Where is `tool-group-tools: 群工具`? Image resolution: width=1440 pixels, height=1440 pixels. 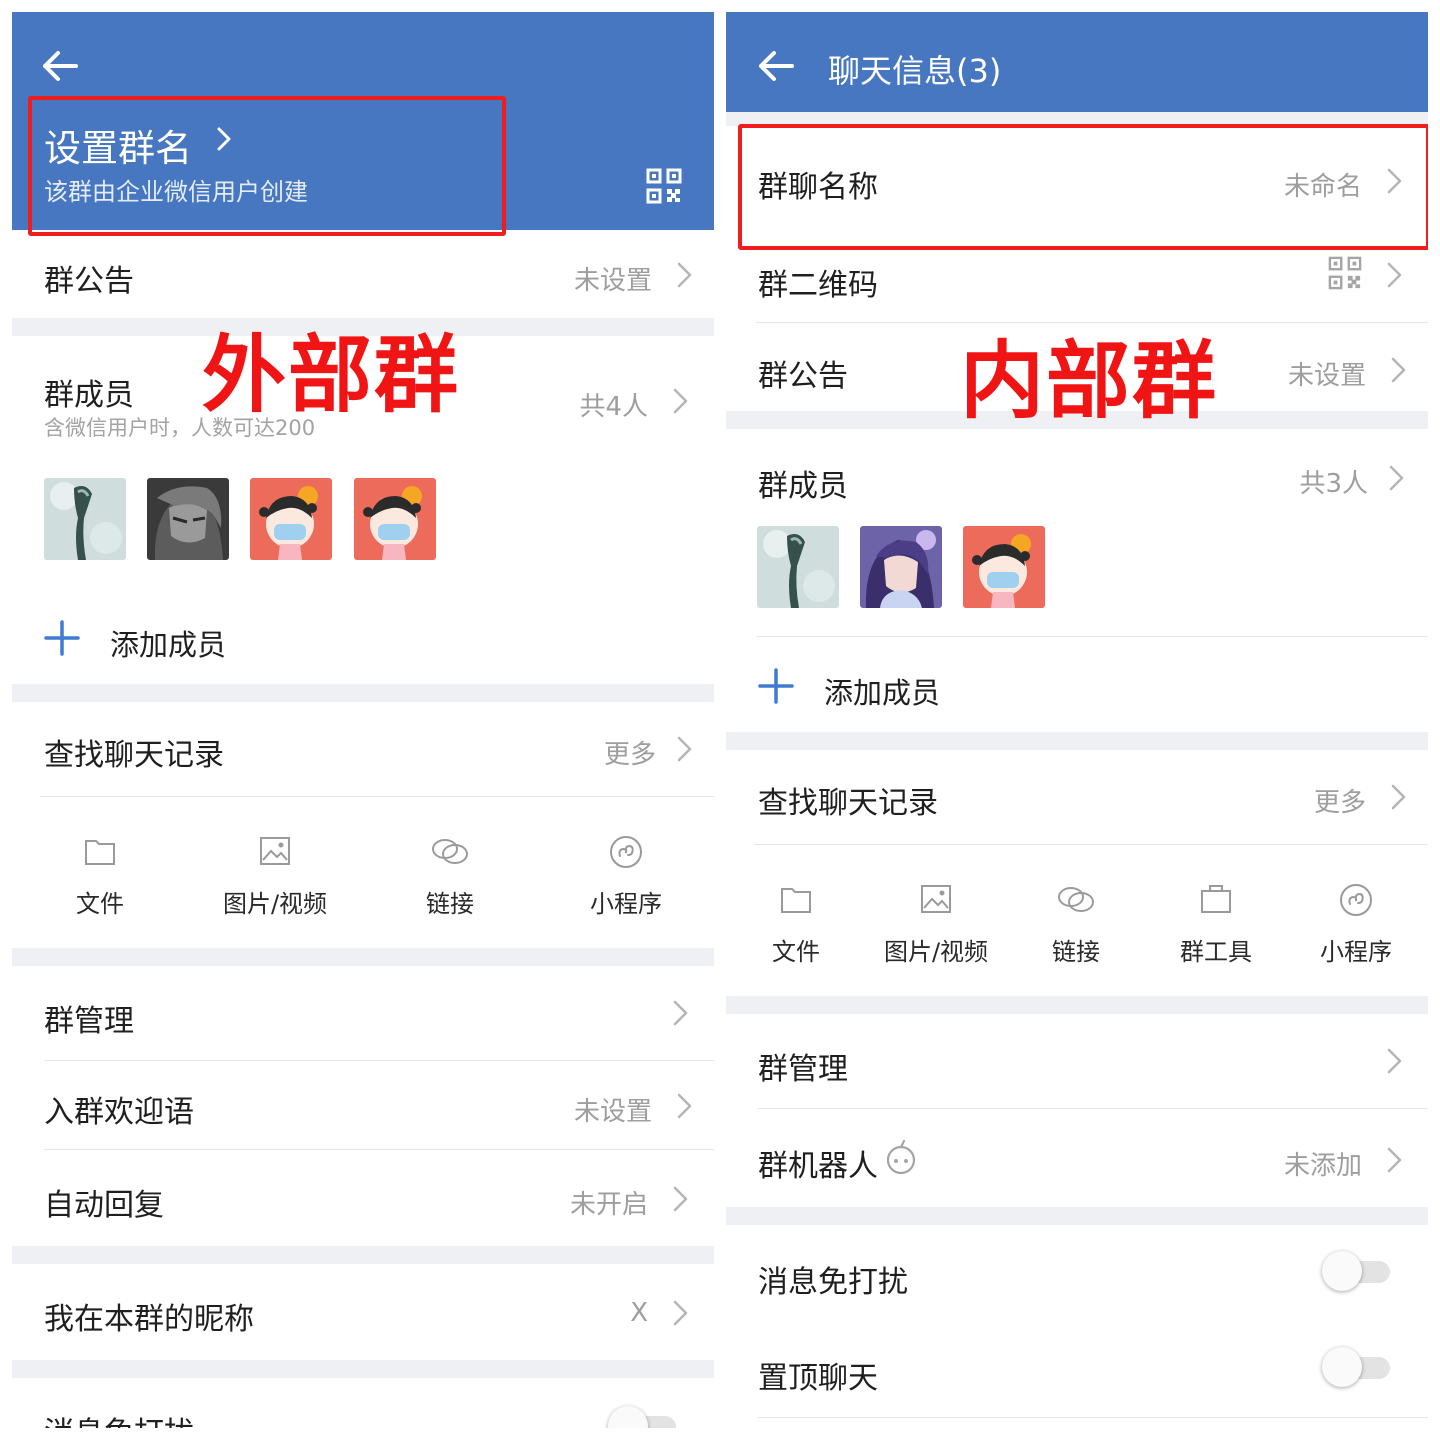 tool-group-tools: 群工具 is located at coordinates (1216, 925).